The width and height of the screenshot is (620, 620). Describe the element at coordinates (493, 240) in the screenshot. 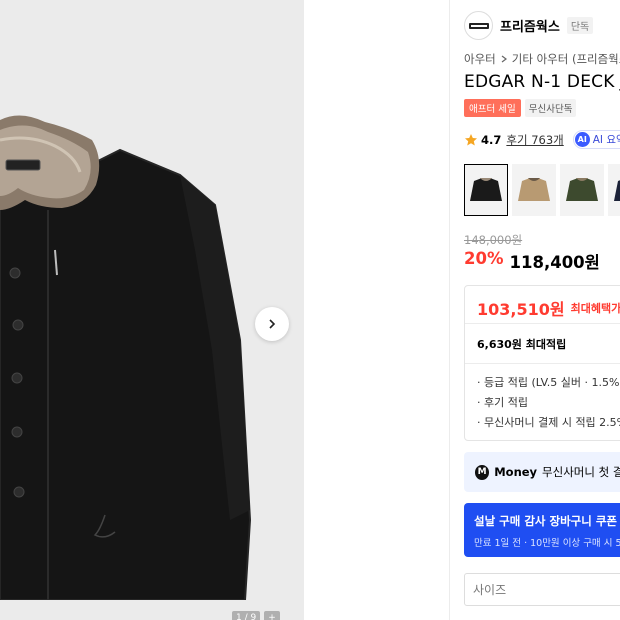

I see `original-price: 148,000원` at that location.